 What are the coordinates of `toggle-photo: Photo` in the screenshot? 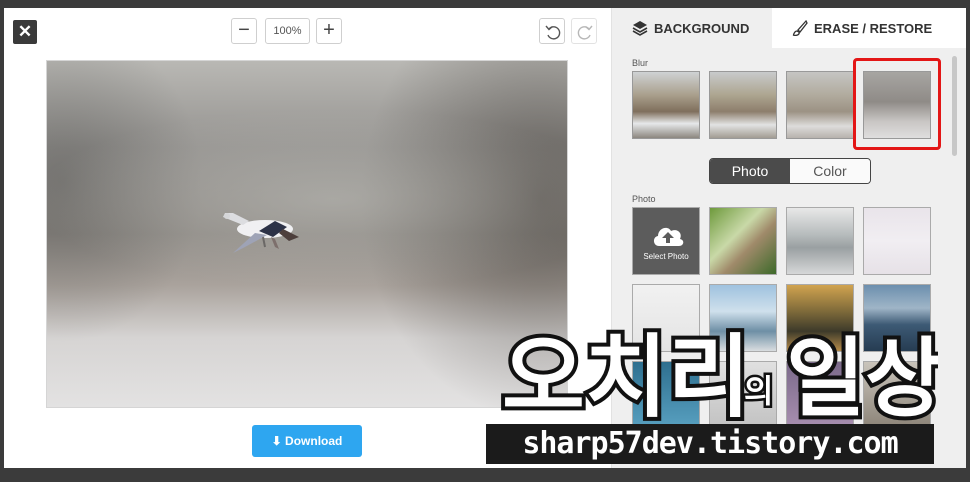 It's located at (750, 171).